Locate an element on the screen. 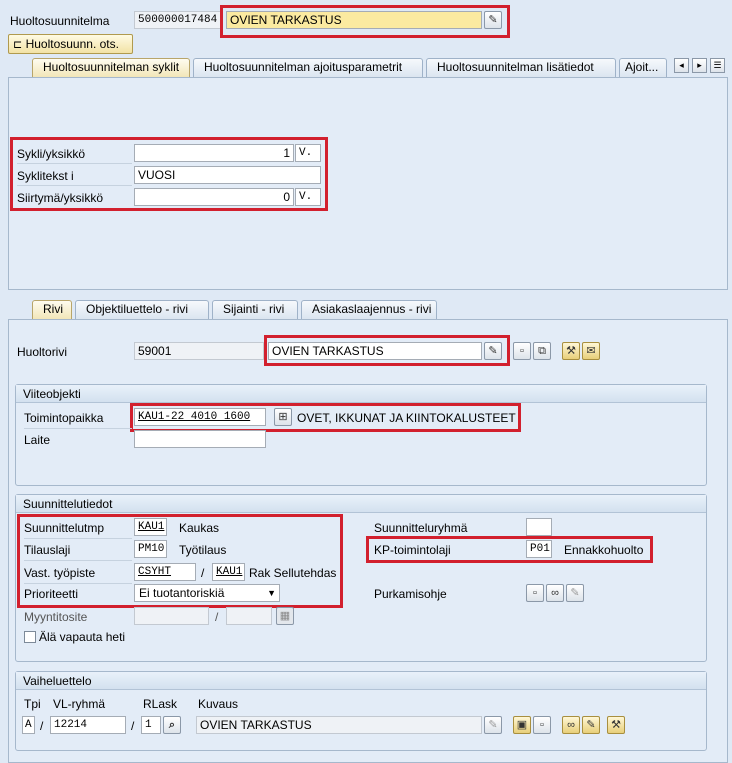  release-checkbox is located at coordinates (30, 637).